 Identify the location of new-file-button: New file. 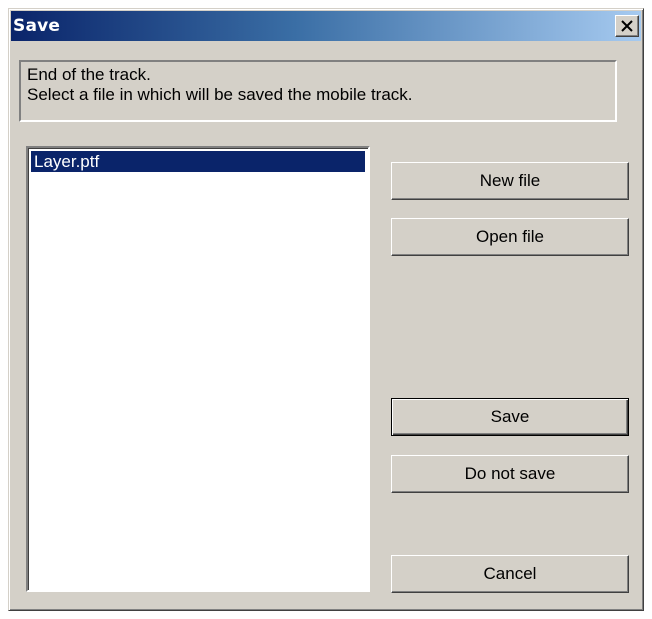
(510, 181).